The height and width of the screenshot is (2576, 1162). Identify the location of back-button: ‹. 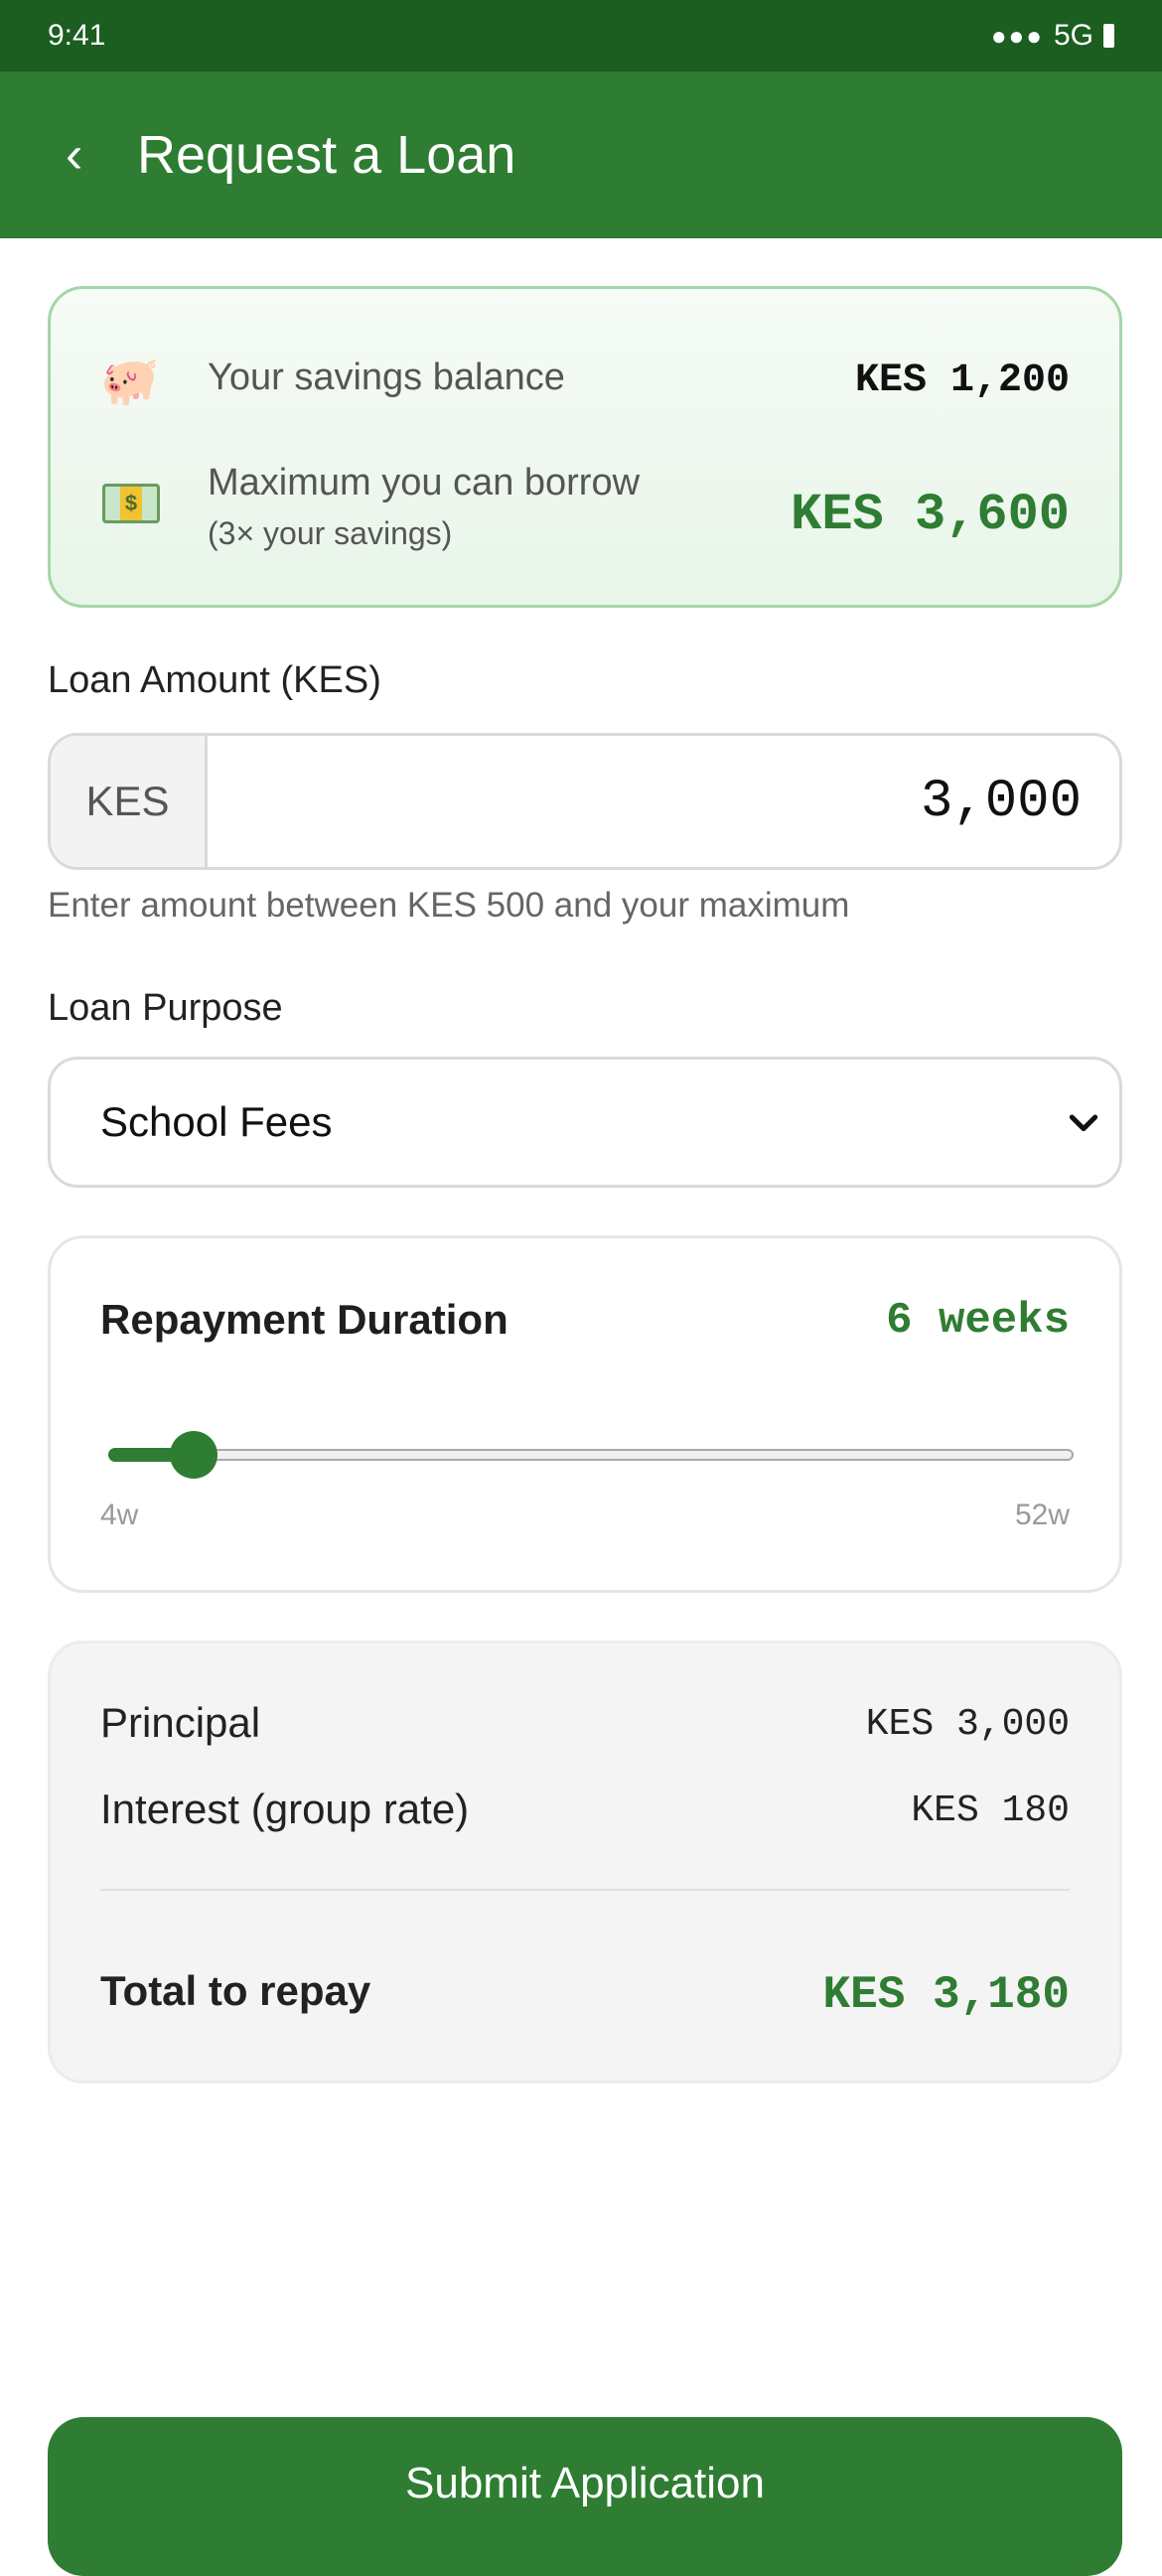
(101, 155).